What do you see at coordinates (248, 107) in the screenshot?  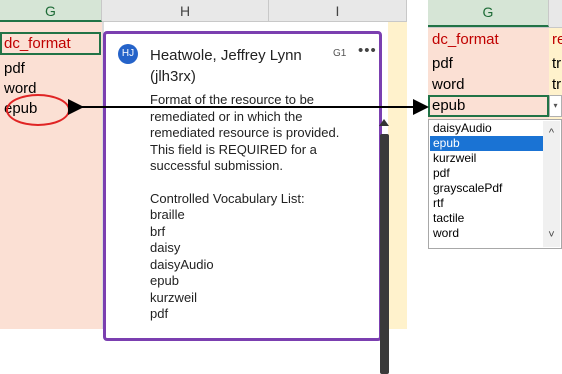 I see `double-arrow-icon` at bounding box center [248, 107].